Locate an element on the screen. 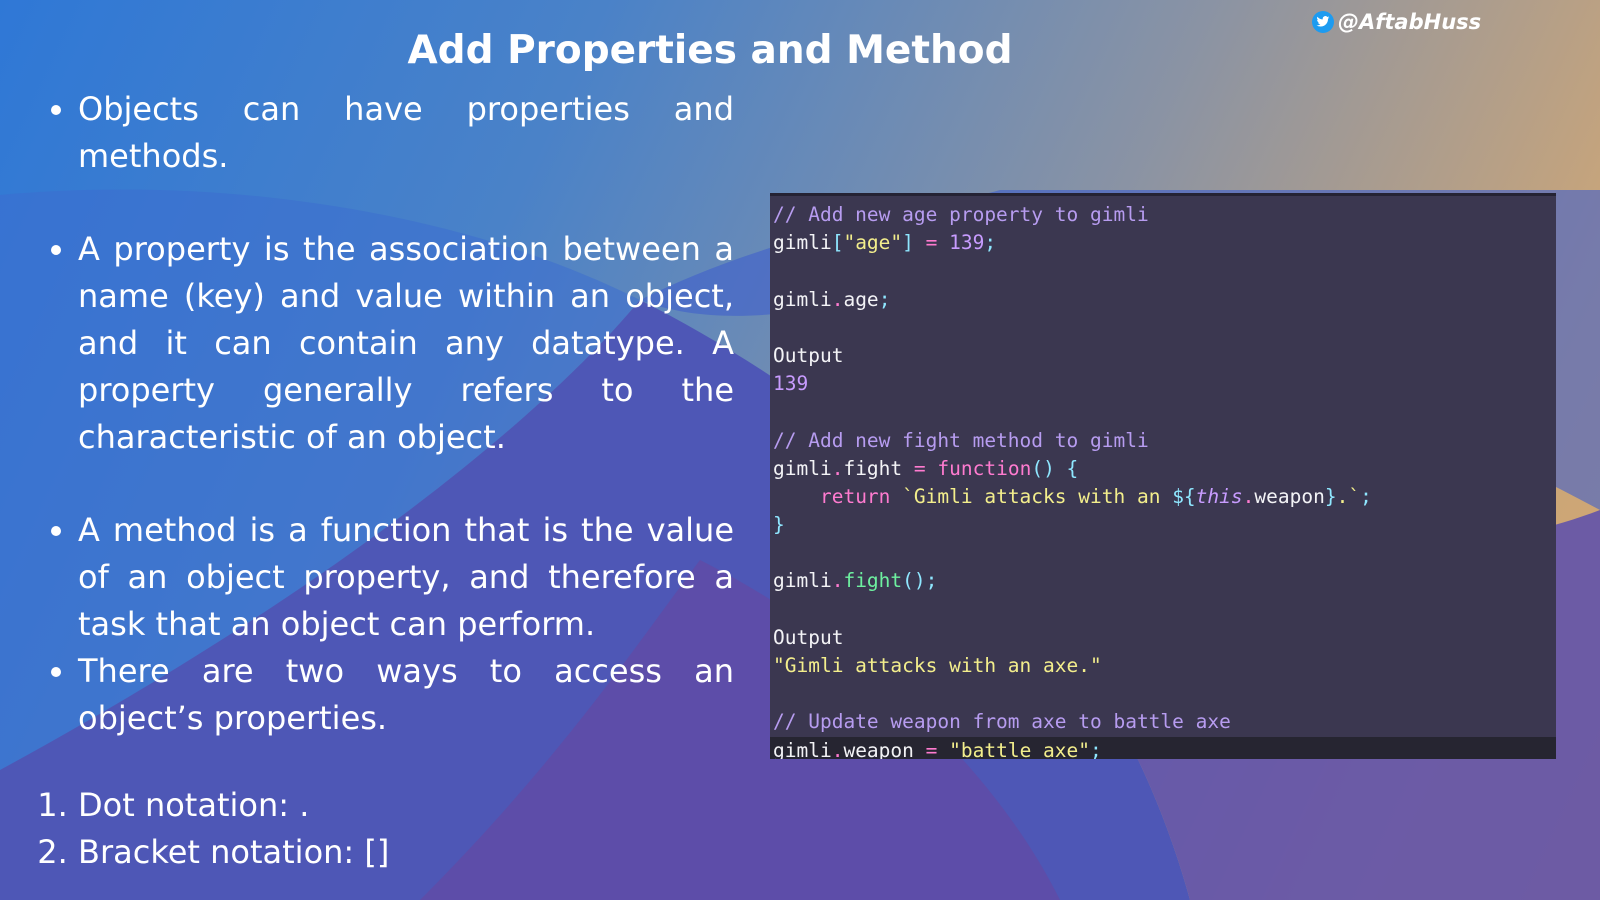  code-token: age is located at coordinates (861, 299).